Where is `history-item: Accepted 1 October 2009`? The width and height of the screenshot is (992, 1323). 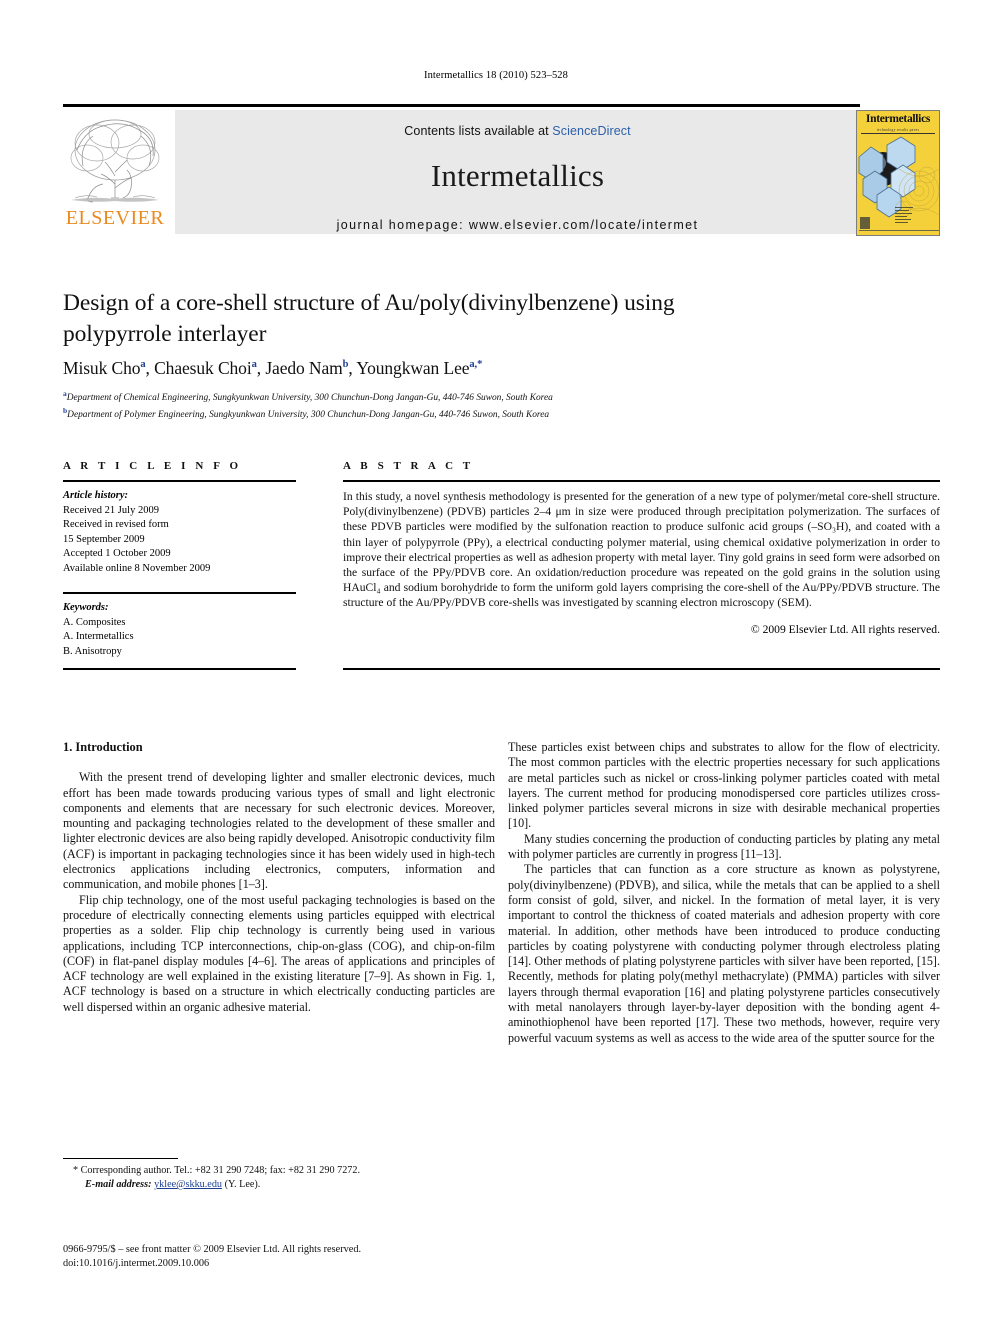
history-item: Accepted 1 October 2009 is located at coordinates (117, 553).